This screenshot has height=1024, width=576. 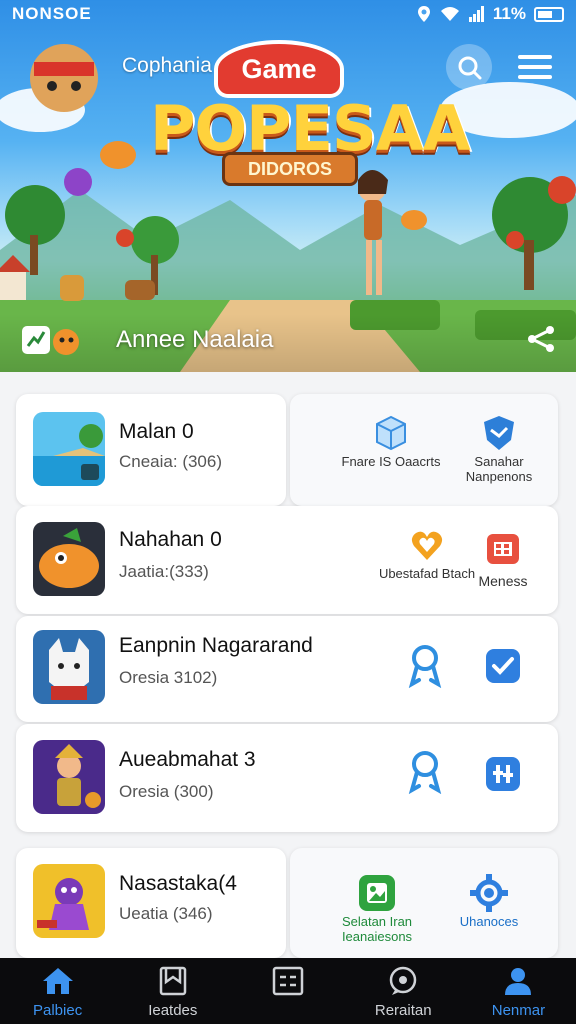 I want to click on gear-icon, so click(x=489, y=893).